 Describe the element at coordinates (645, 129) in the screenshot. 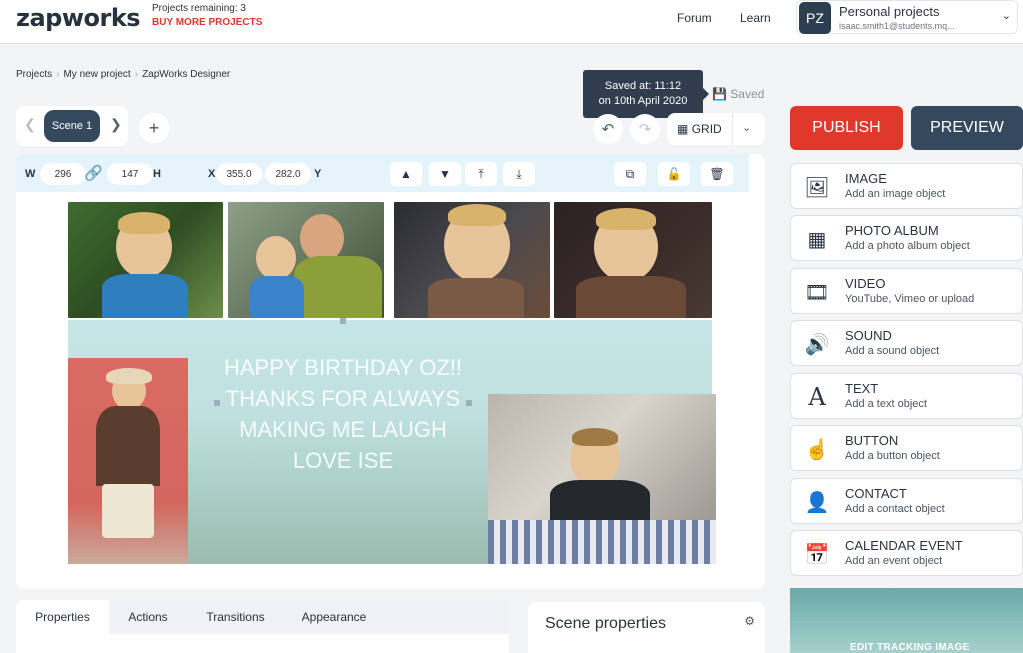

I see `redo-button: ↷` at that location.